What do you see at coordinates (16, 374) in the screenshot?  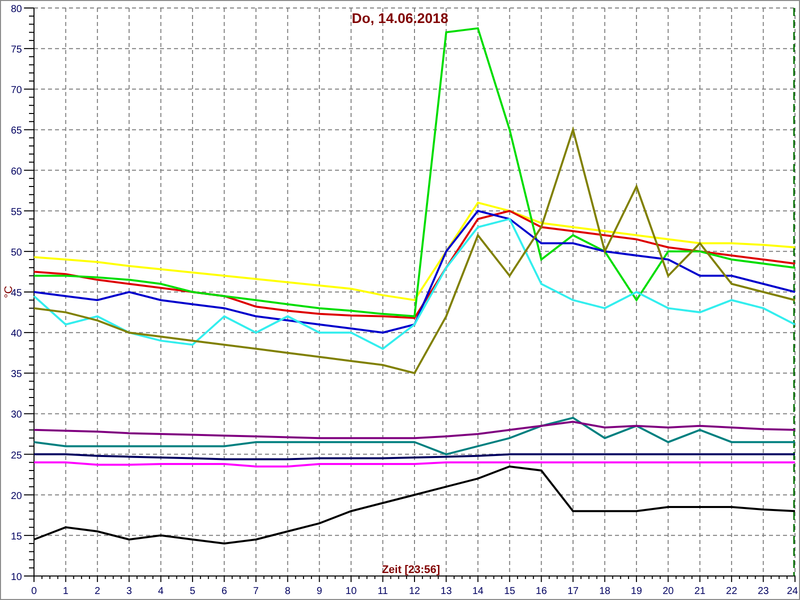 I see `tick-label: 35` at bounding box center [16, 374].